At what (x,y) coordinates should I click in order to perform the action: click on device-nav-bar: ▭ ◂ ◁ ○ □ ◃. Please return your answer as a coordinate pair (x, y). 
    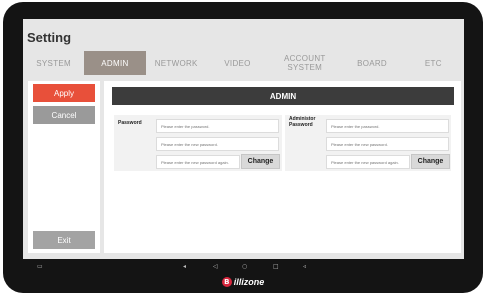
    Looking at the image, I should click on (243, 266).